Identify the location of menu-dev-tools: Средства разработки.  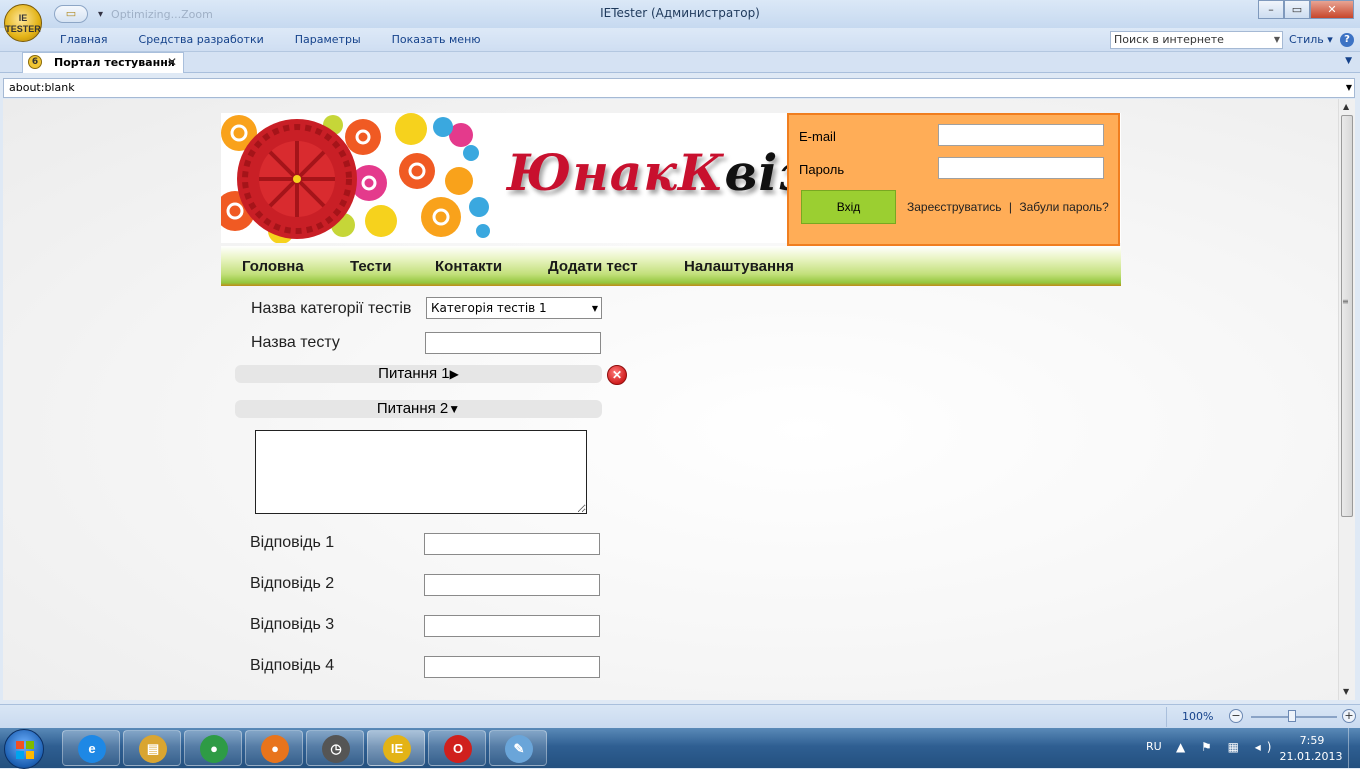
(201, 40).